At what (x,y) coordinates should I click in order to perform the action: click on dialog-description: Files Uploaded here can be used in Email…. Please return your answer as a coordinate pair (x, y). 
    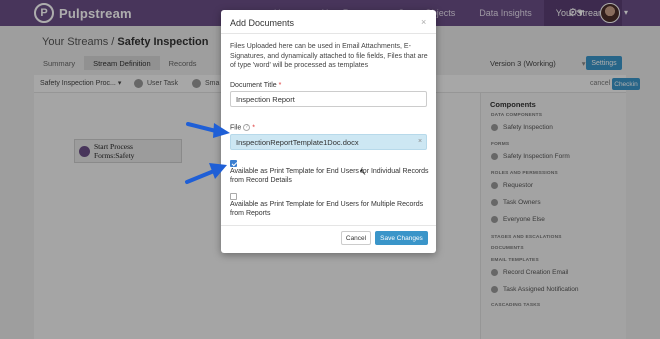
    Looking at the image, I should click on (329, 56).